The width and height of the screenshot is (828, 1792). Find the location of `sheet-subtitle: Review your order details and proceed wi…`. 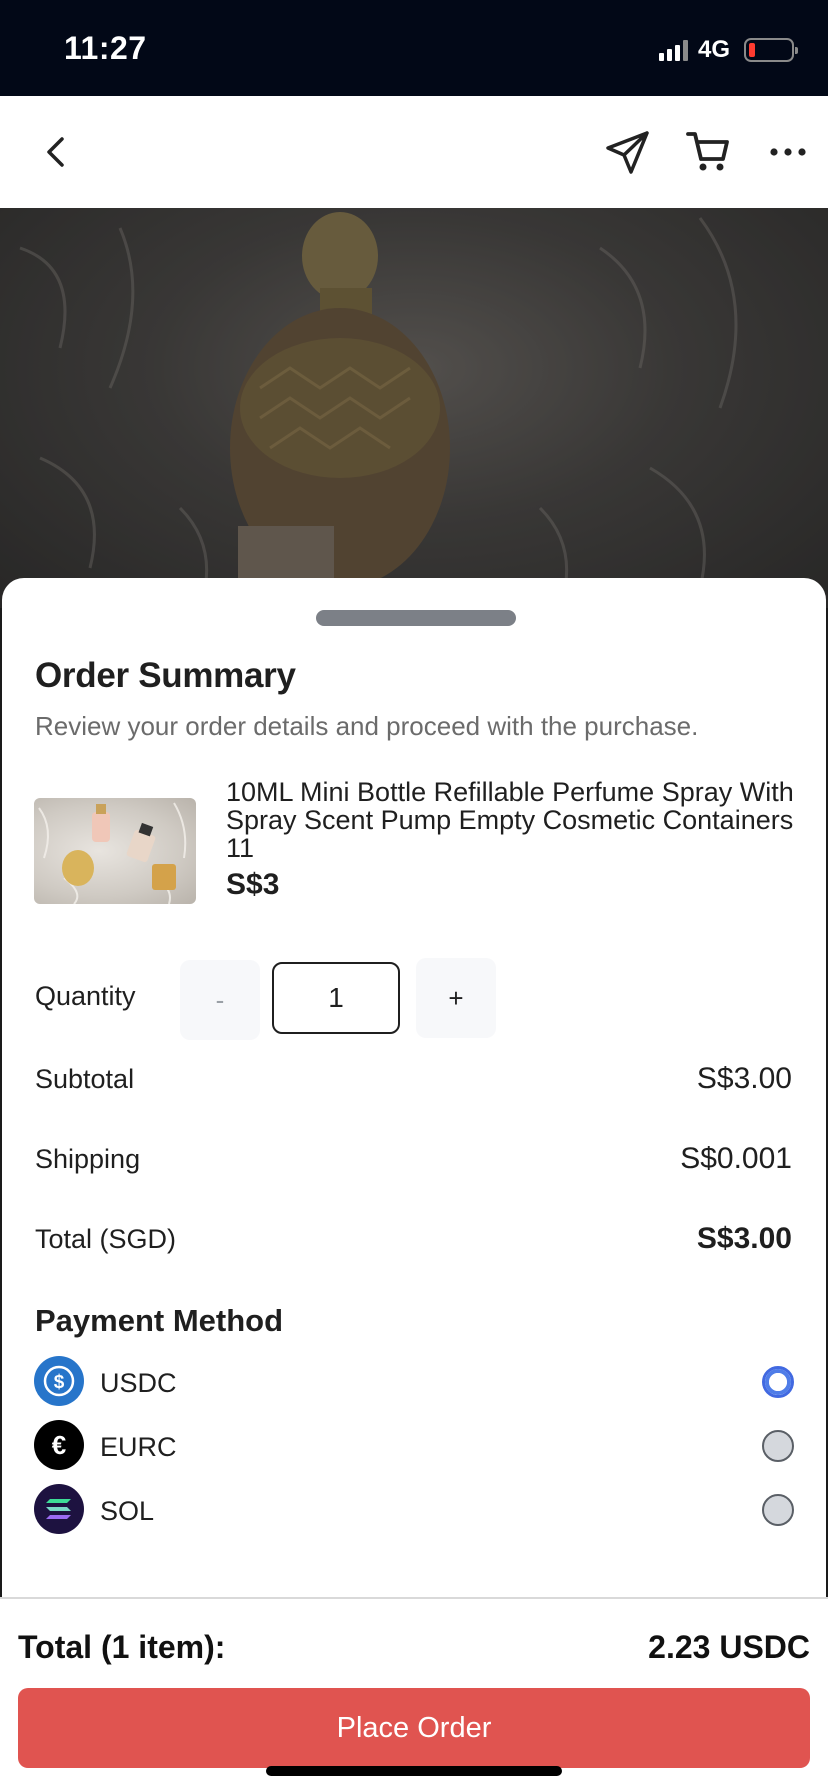

sheet-subtitle: Review your order details and proceed wi… is located at coordinates (367, 726).